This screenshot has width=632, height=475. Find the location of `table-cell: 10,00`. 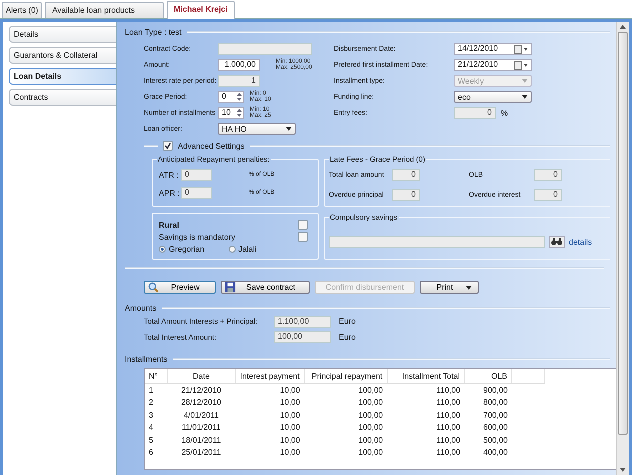

table-cell: 10,00 is located at coordinates (270, 390).